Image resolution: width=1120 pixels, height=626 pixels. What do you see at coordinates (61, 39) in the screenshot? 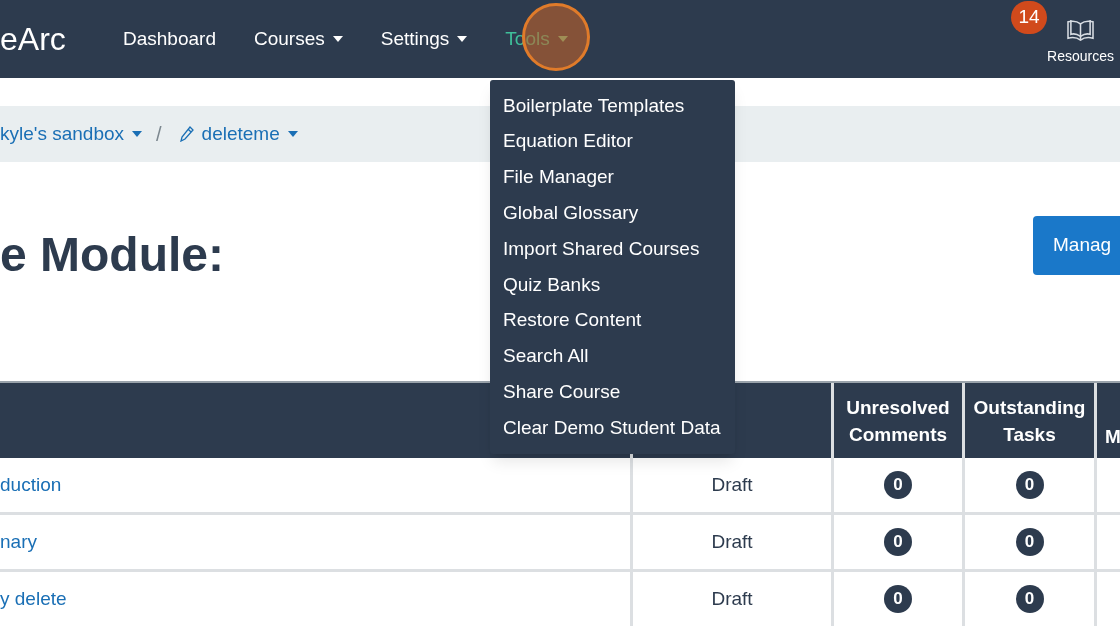
I see `brand-logo: eArc` at bounding box center [61, 39].